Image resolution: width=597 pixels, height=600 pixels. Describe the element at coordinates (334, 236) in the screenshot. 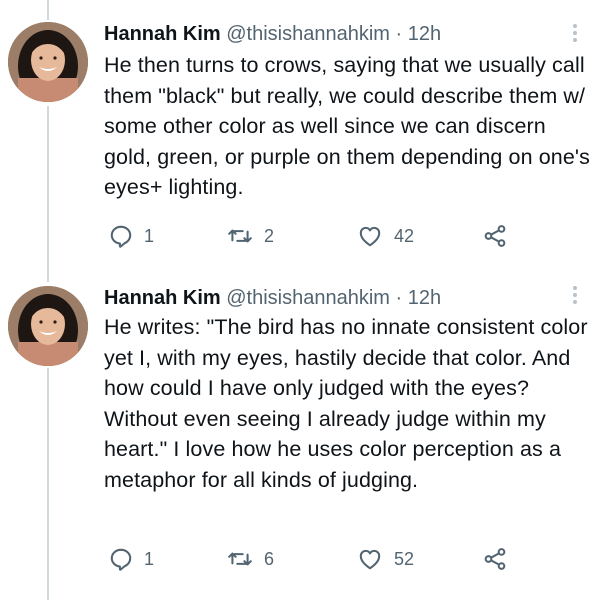

I see `action-bar: 1 2 42` at that location.